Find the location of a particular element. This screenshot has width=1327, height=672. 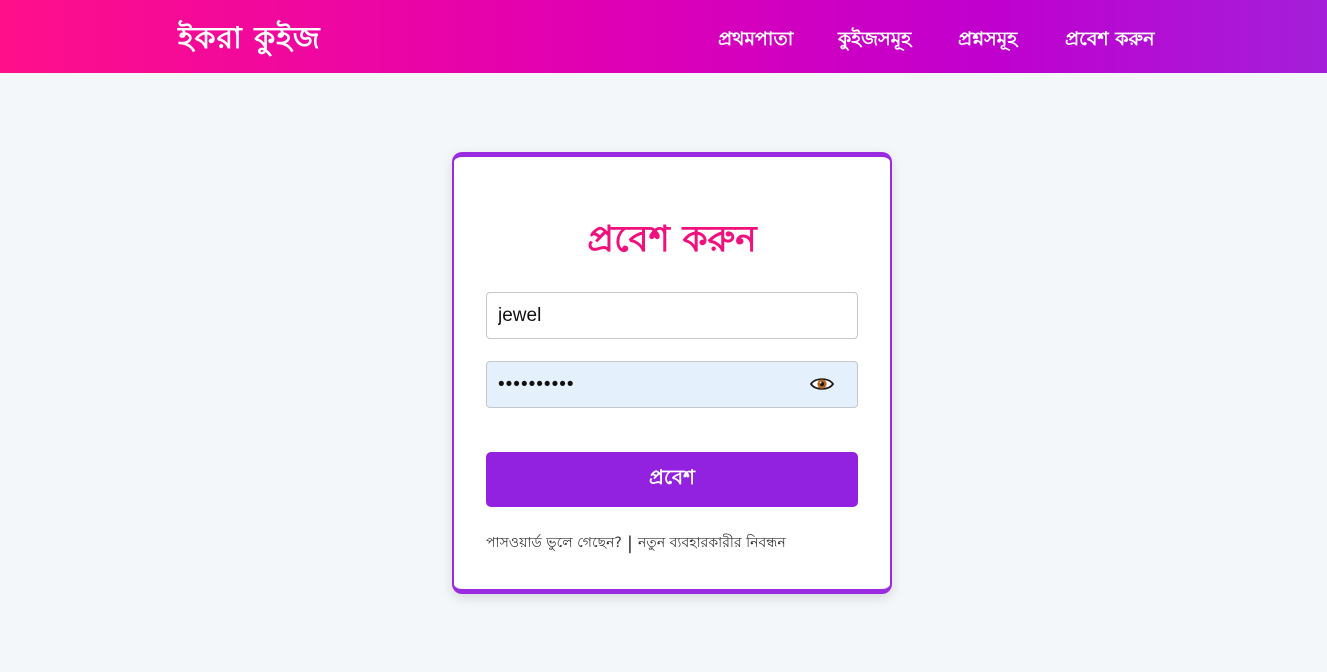

password-input is located at coordinates (672, 384).